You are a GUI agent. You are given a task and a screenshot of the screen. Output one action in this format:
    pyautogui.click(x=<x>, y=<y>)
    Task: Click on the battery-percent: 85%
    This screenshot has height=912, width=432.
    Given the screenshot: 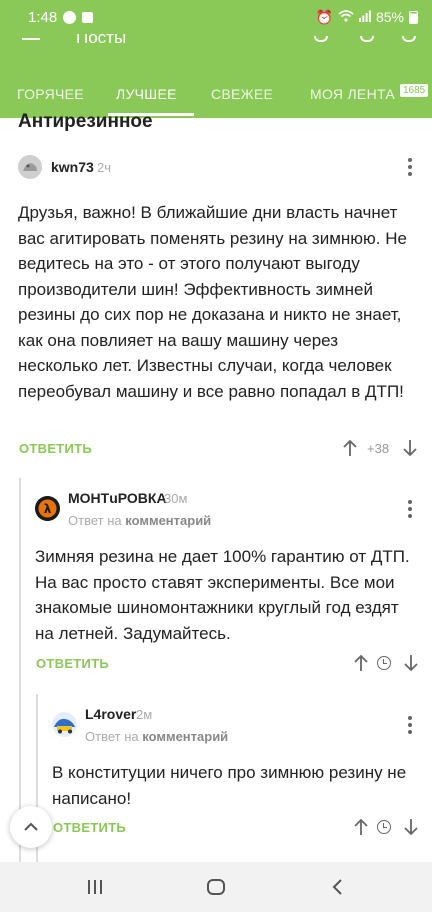 What is the action you would take?
    pyautogui.click(x=389, y=17)
    